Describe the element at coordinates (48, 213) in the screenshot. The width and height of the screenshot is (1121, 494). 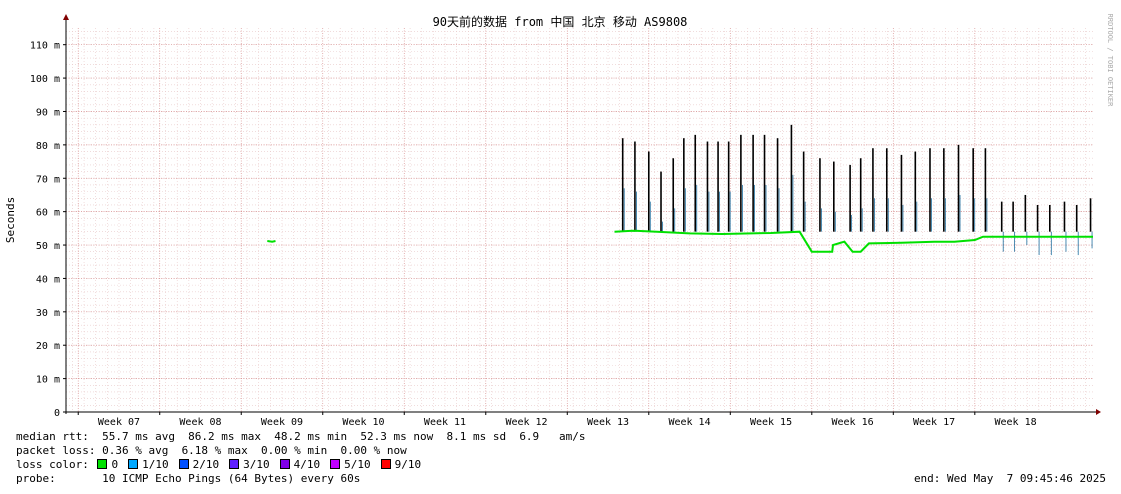
I see `y-tick-label: 60 m` at that location.